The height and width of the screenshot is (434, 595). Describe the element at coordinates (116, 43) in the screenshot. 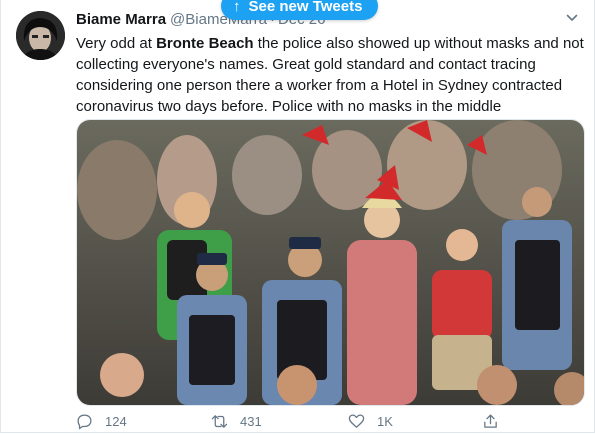

I see `tweet-text-part: Very odd at` at that location.